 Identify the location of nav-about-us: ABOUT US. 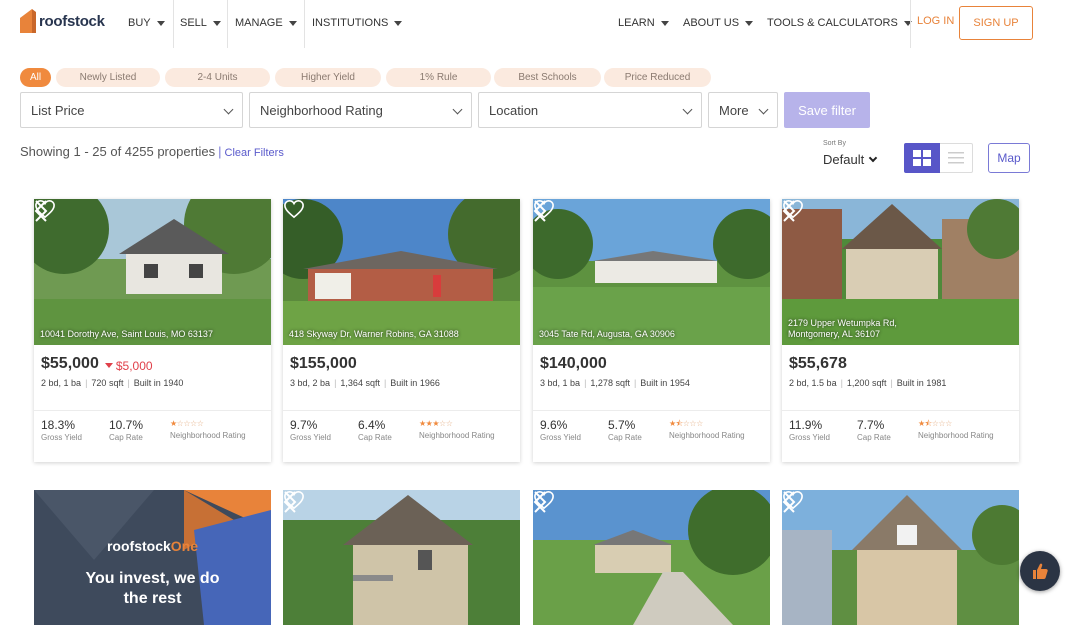
(718, 23).